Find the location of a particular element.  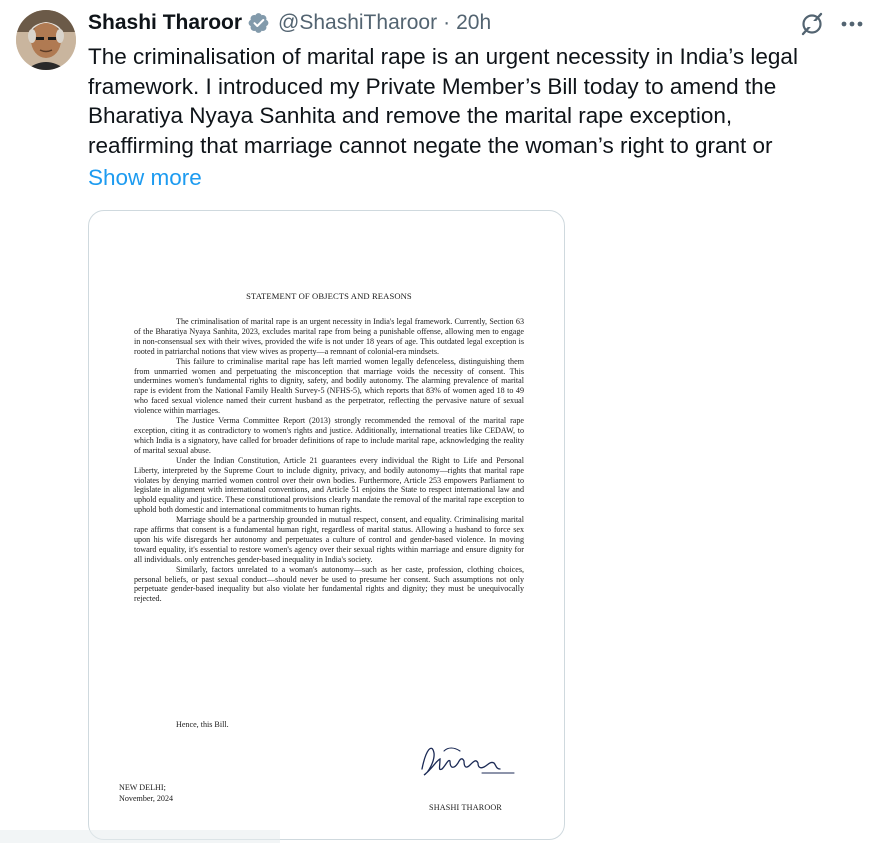

timestamp: 20h is located at coordinates (473, 23).